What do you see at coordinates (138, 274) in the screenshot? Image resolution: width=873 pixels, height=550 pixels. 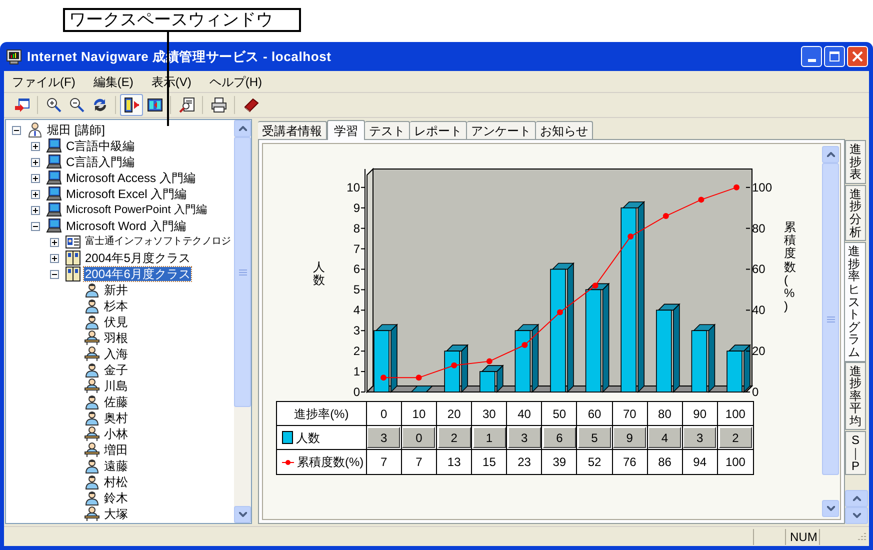 I see `tree-item: 2004年6月度クラス` at bounding box center [138, 274].